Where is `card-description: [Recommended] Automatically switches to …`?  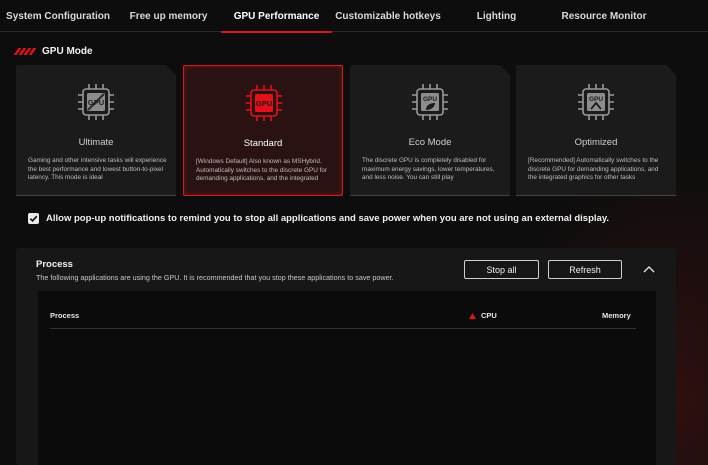
card-description: [Recommended] Automatically switches to … is located at coordinates (593, 169).